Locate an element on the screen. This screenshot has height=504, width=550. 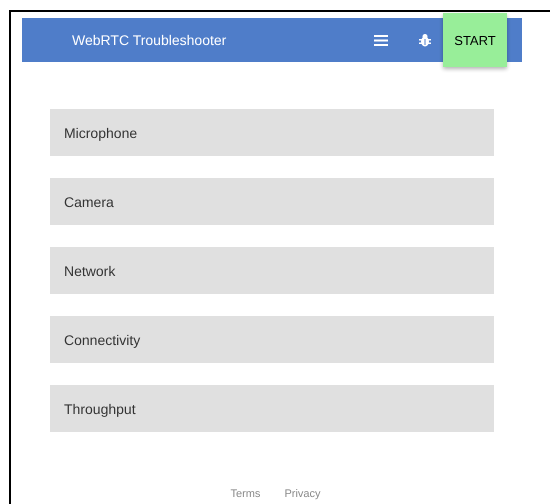
test-section: Network is located at coordinates (272, 270).